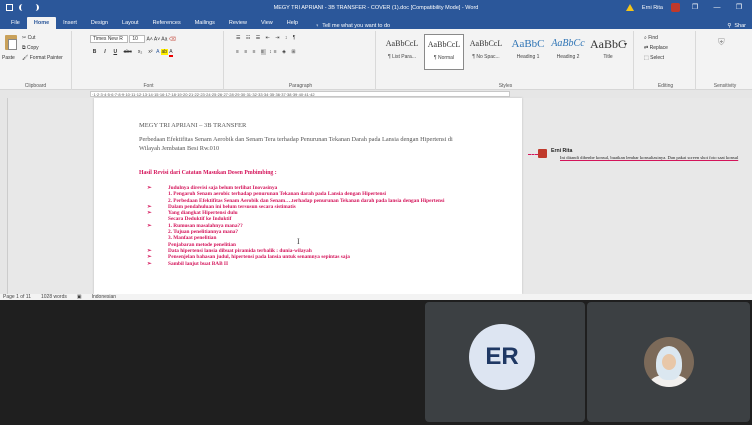 Image resolution: width=752 pixels, height=425 pixels. What do you see at coordinates (505, 362) in the screenshot?
I see `participant-tile-er: ER` at bounding box center [505, 362].